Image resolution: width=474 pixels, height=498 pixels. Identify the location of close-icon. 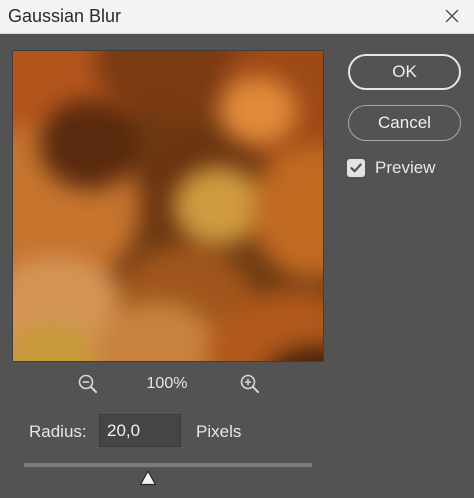
(452, 16).